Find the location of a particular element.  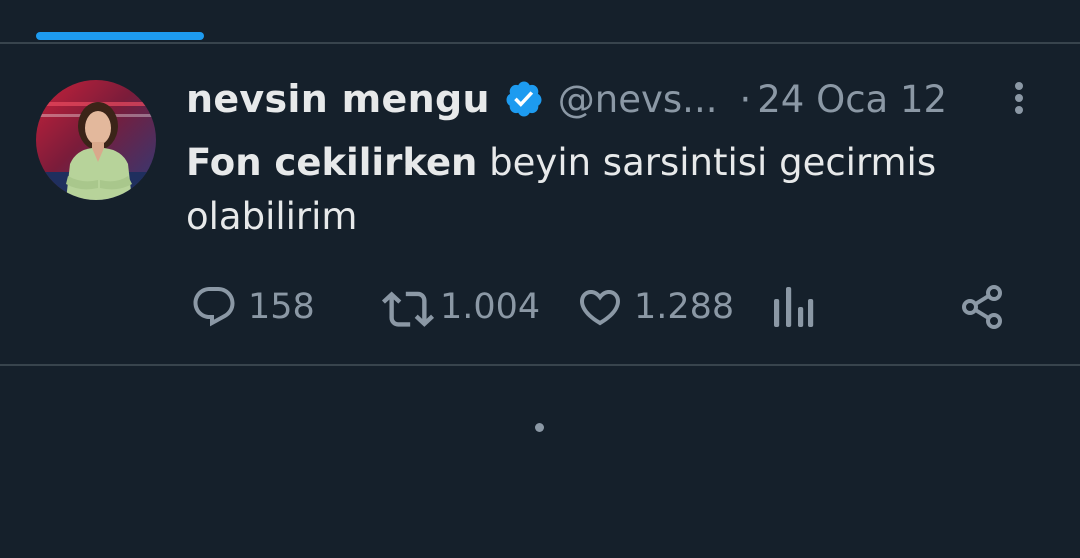

views-button is located at coordinates (792, 307).